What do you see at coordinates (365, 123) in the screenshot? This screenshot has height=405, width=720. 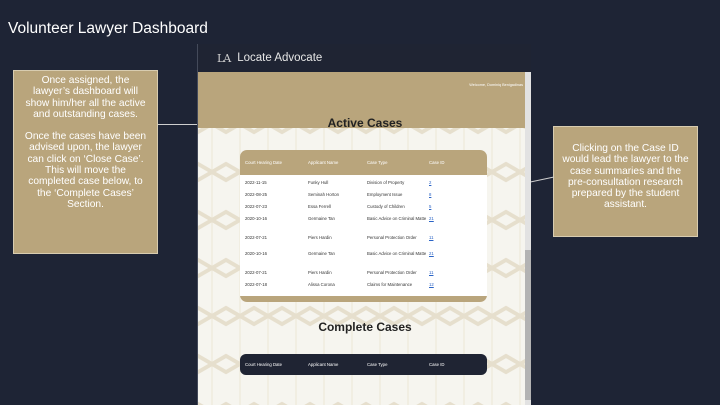 I see `active-cases-title: Active Cases` at bounding box center [365, 123].